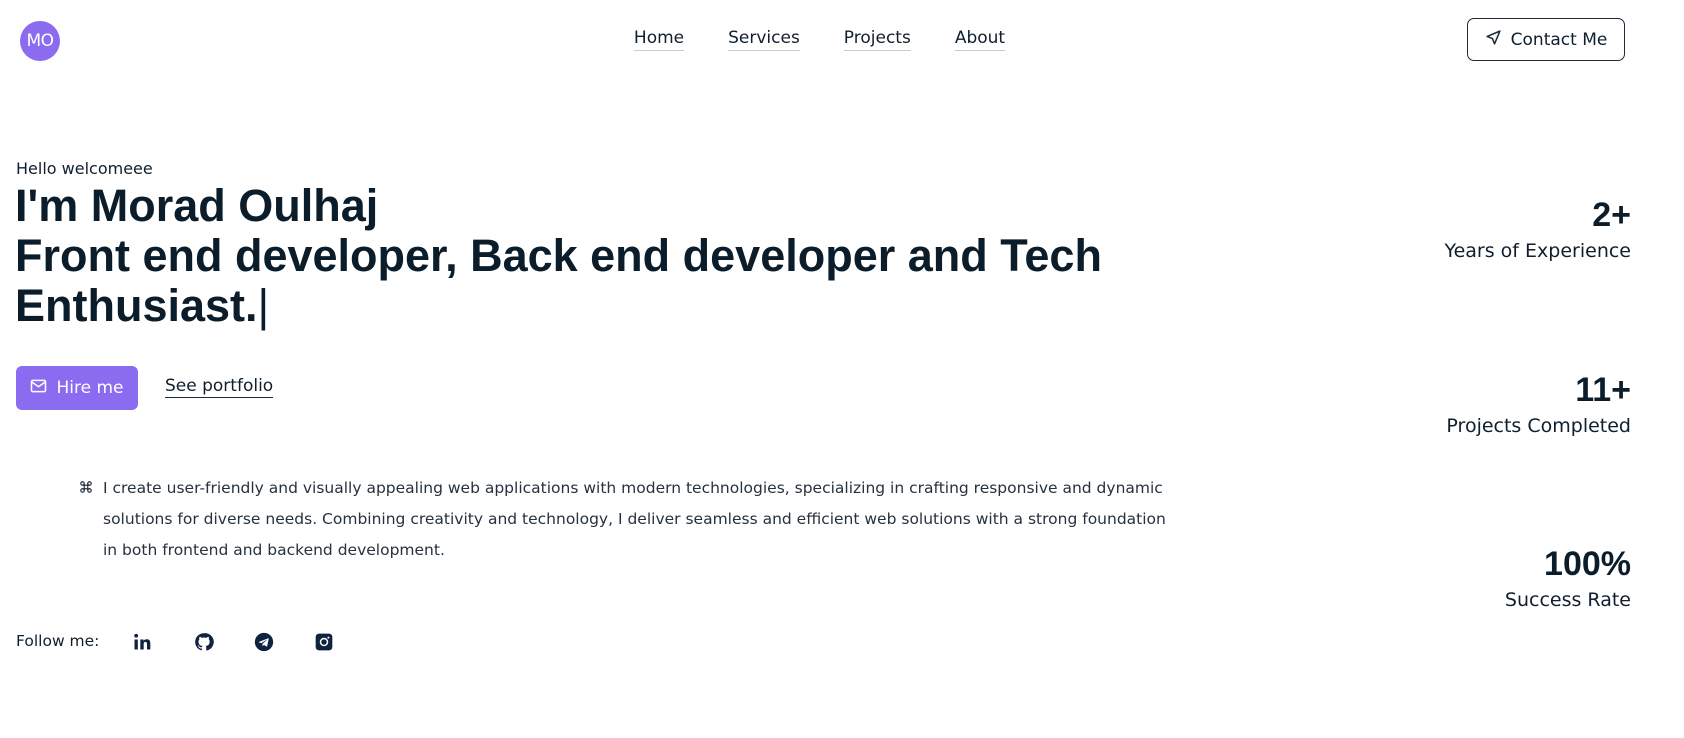  I want to click on send-icon, so click(1493, 40).